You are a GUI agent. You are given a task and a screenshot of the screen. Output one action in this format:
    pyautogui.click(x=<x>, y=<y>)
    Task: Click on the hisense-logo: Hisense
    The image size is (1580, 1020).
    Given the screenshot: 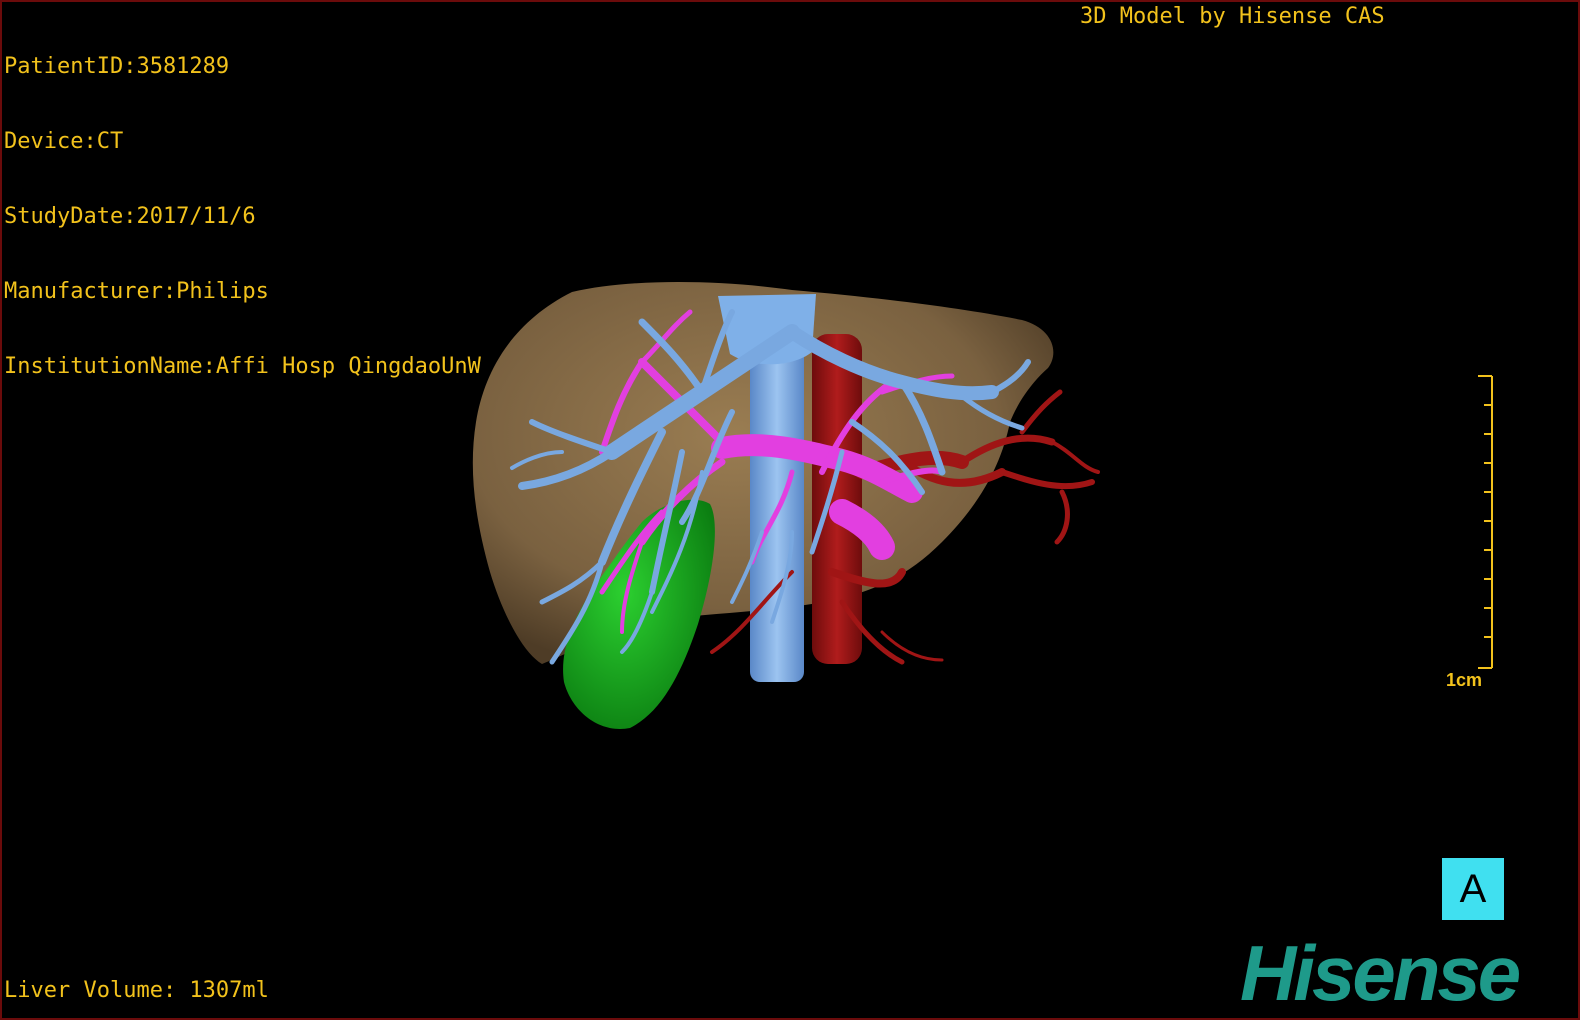 What is the action you would take?
    pyautogui.click(x=1380, y=973)
    